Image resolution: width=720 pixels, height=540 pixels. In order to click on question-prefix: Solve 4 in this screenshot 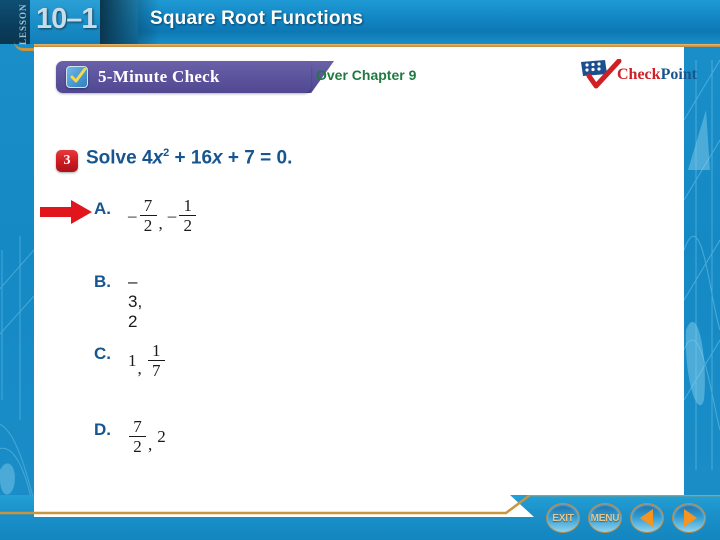, I will do `click(119, 158)`.